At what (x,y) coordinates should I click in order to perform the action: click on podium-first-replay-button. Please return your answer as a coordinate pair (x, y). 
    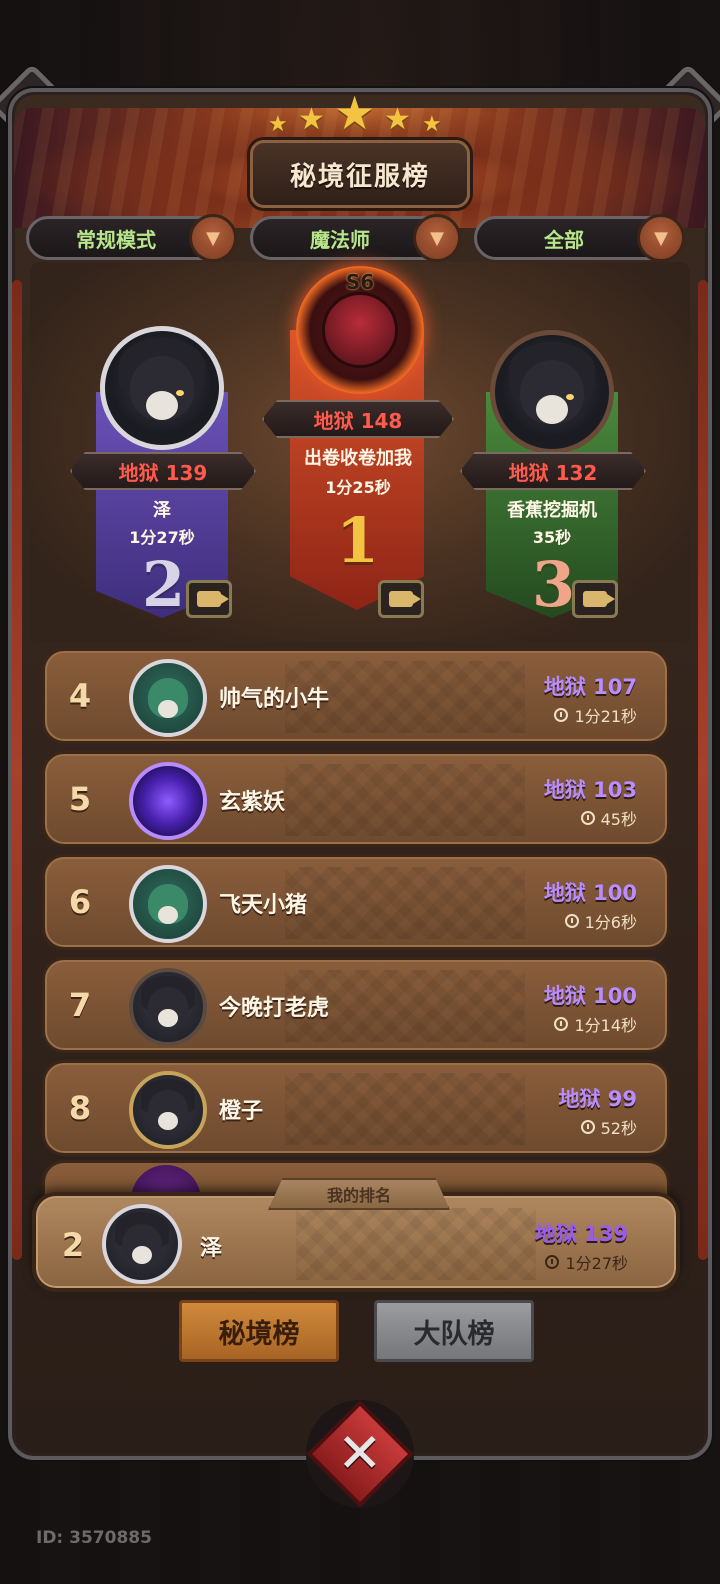
    Looking at the image, I should click on (401, 599).